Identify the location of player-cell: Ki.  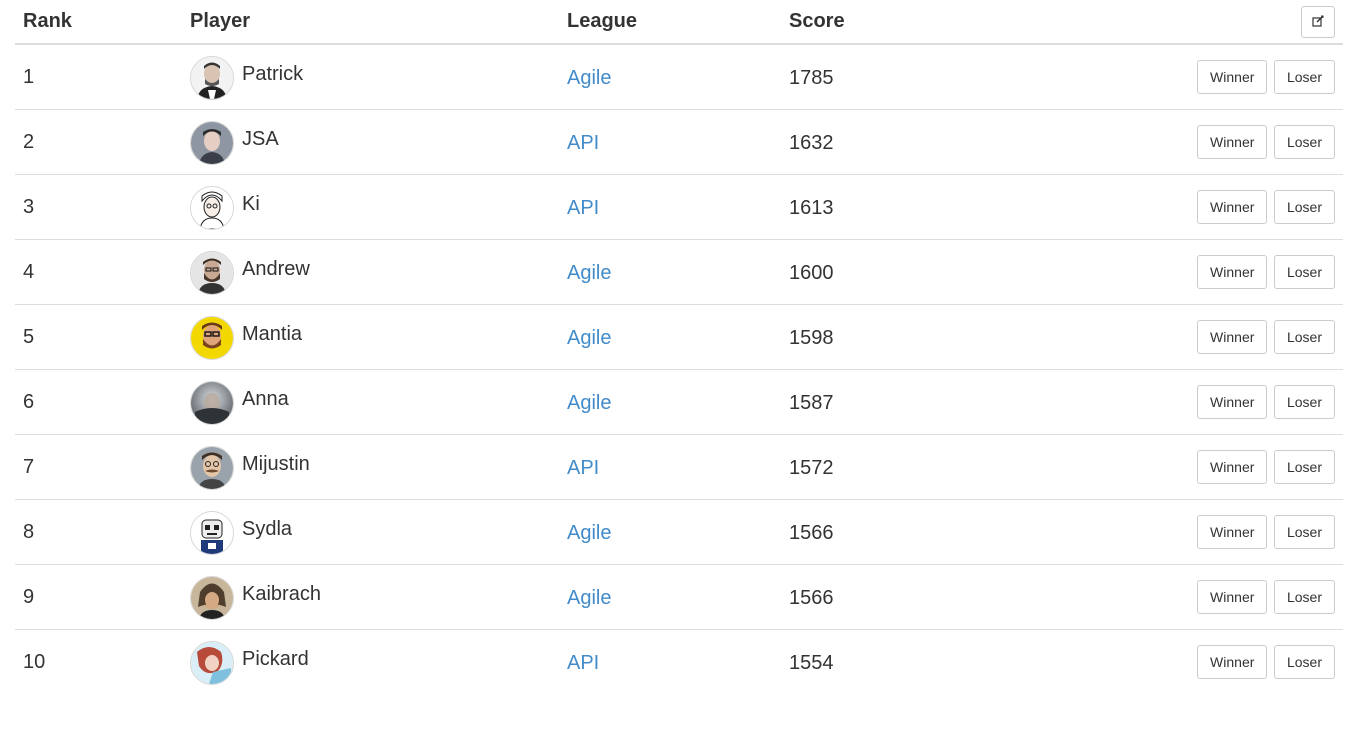
(370, 207).